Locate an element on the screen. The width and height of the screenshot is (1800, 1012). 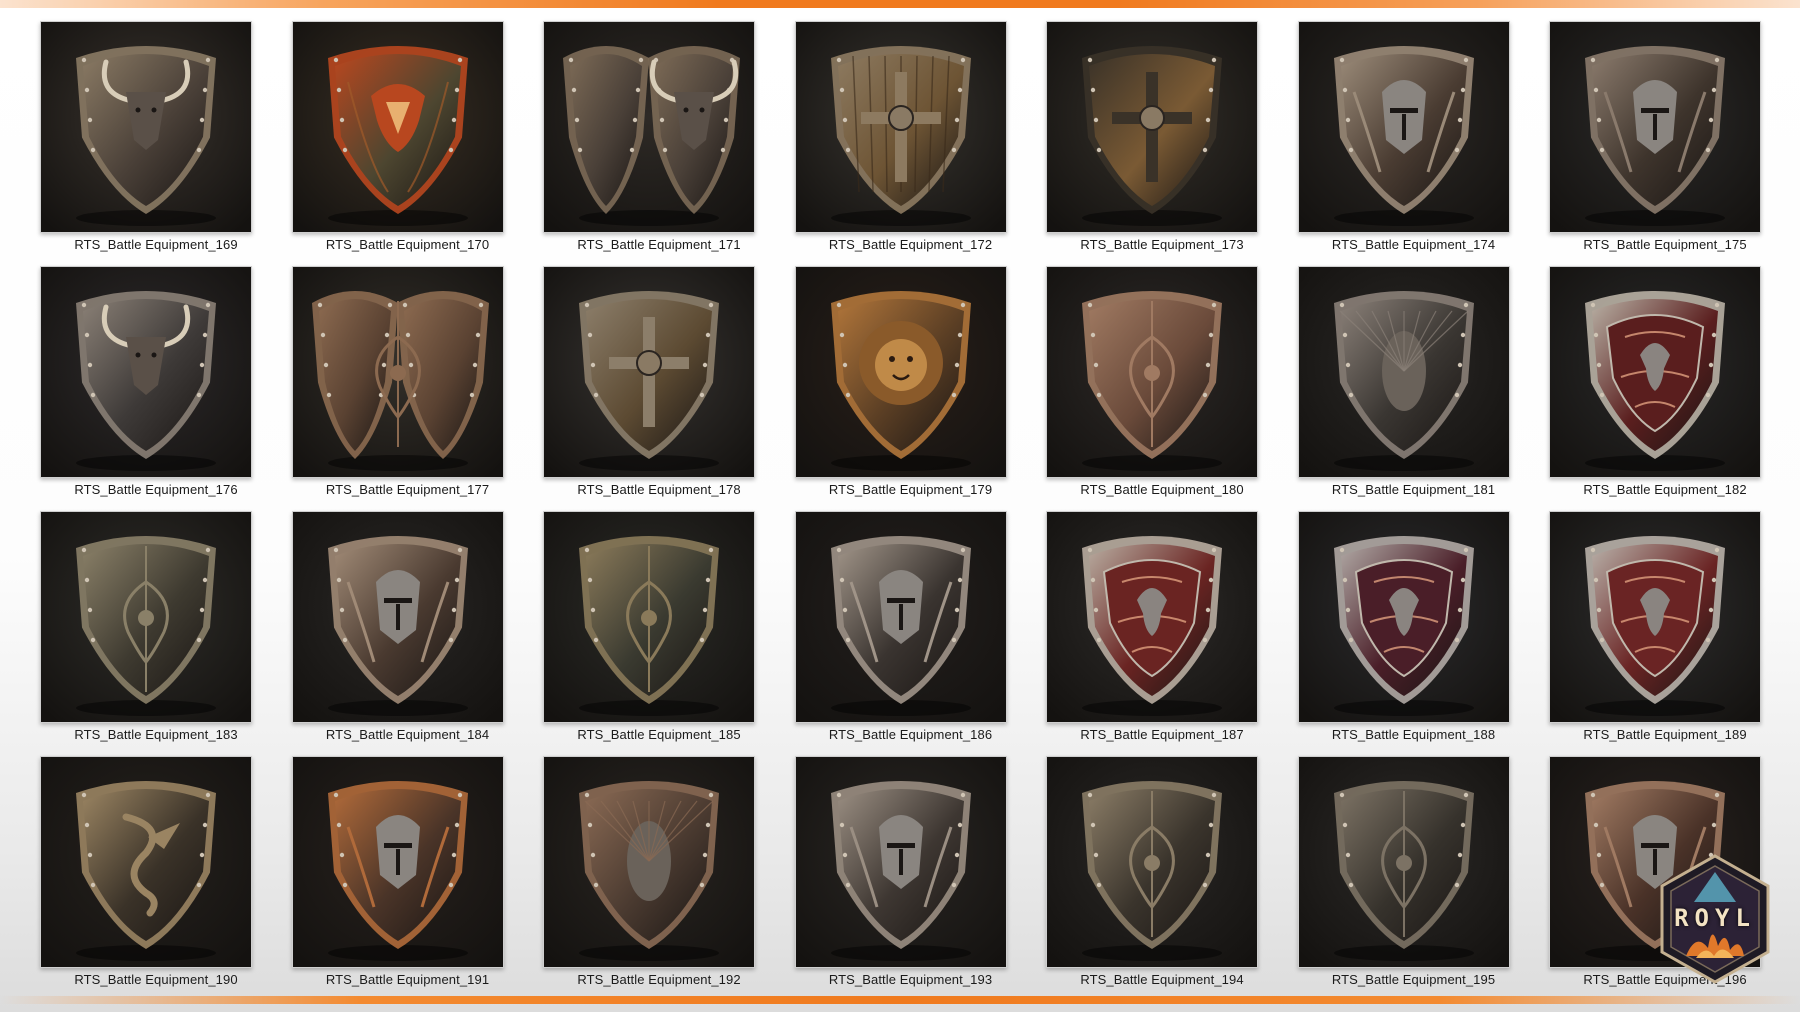
gallery-item: RTS_Battle Equipment_170 is located at coordinates (402, 141).